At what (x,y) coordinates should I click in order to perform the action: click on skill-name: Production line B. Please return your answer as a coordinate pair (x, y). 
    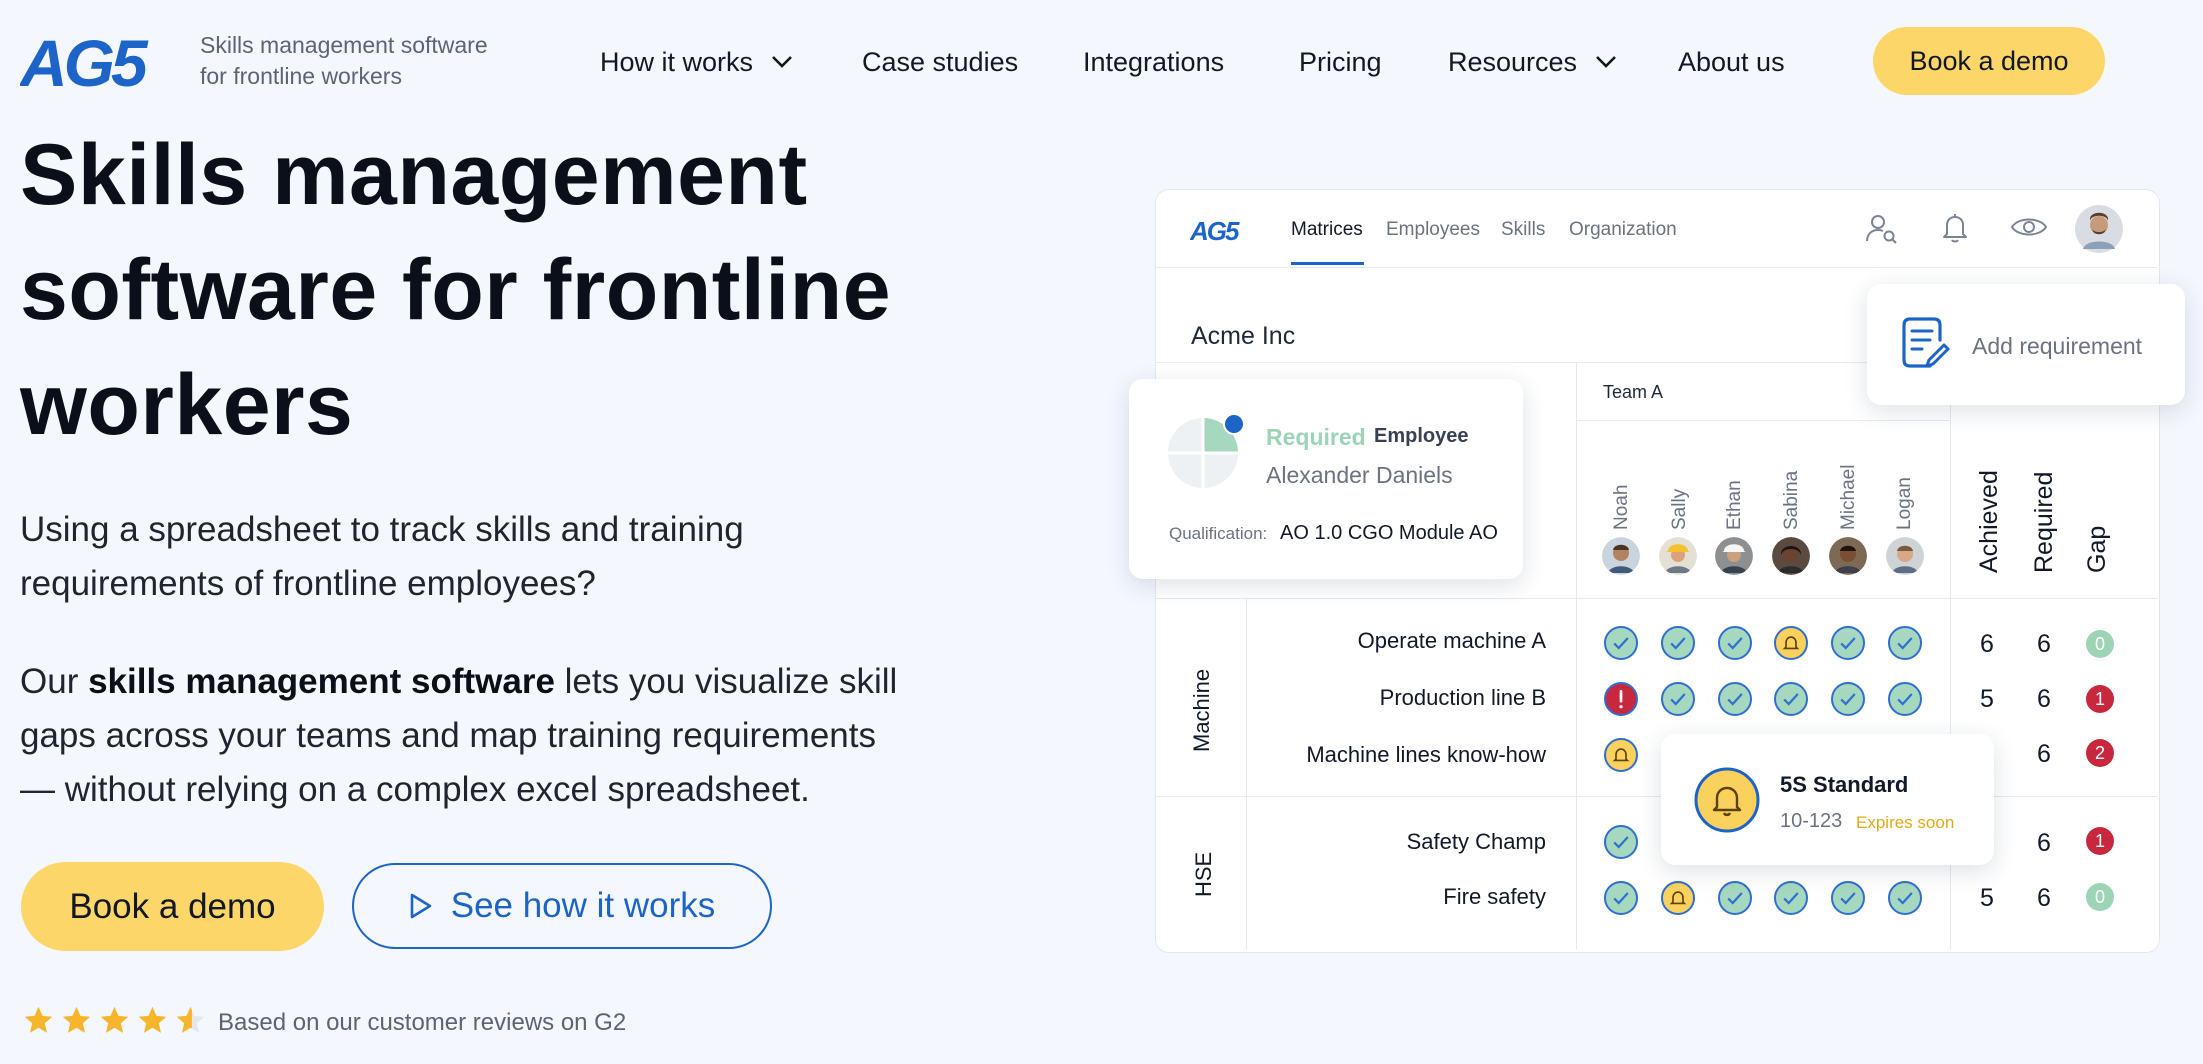
    Looking at the image, I should click on (1462, 697).